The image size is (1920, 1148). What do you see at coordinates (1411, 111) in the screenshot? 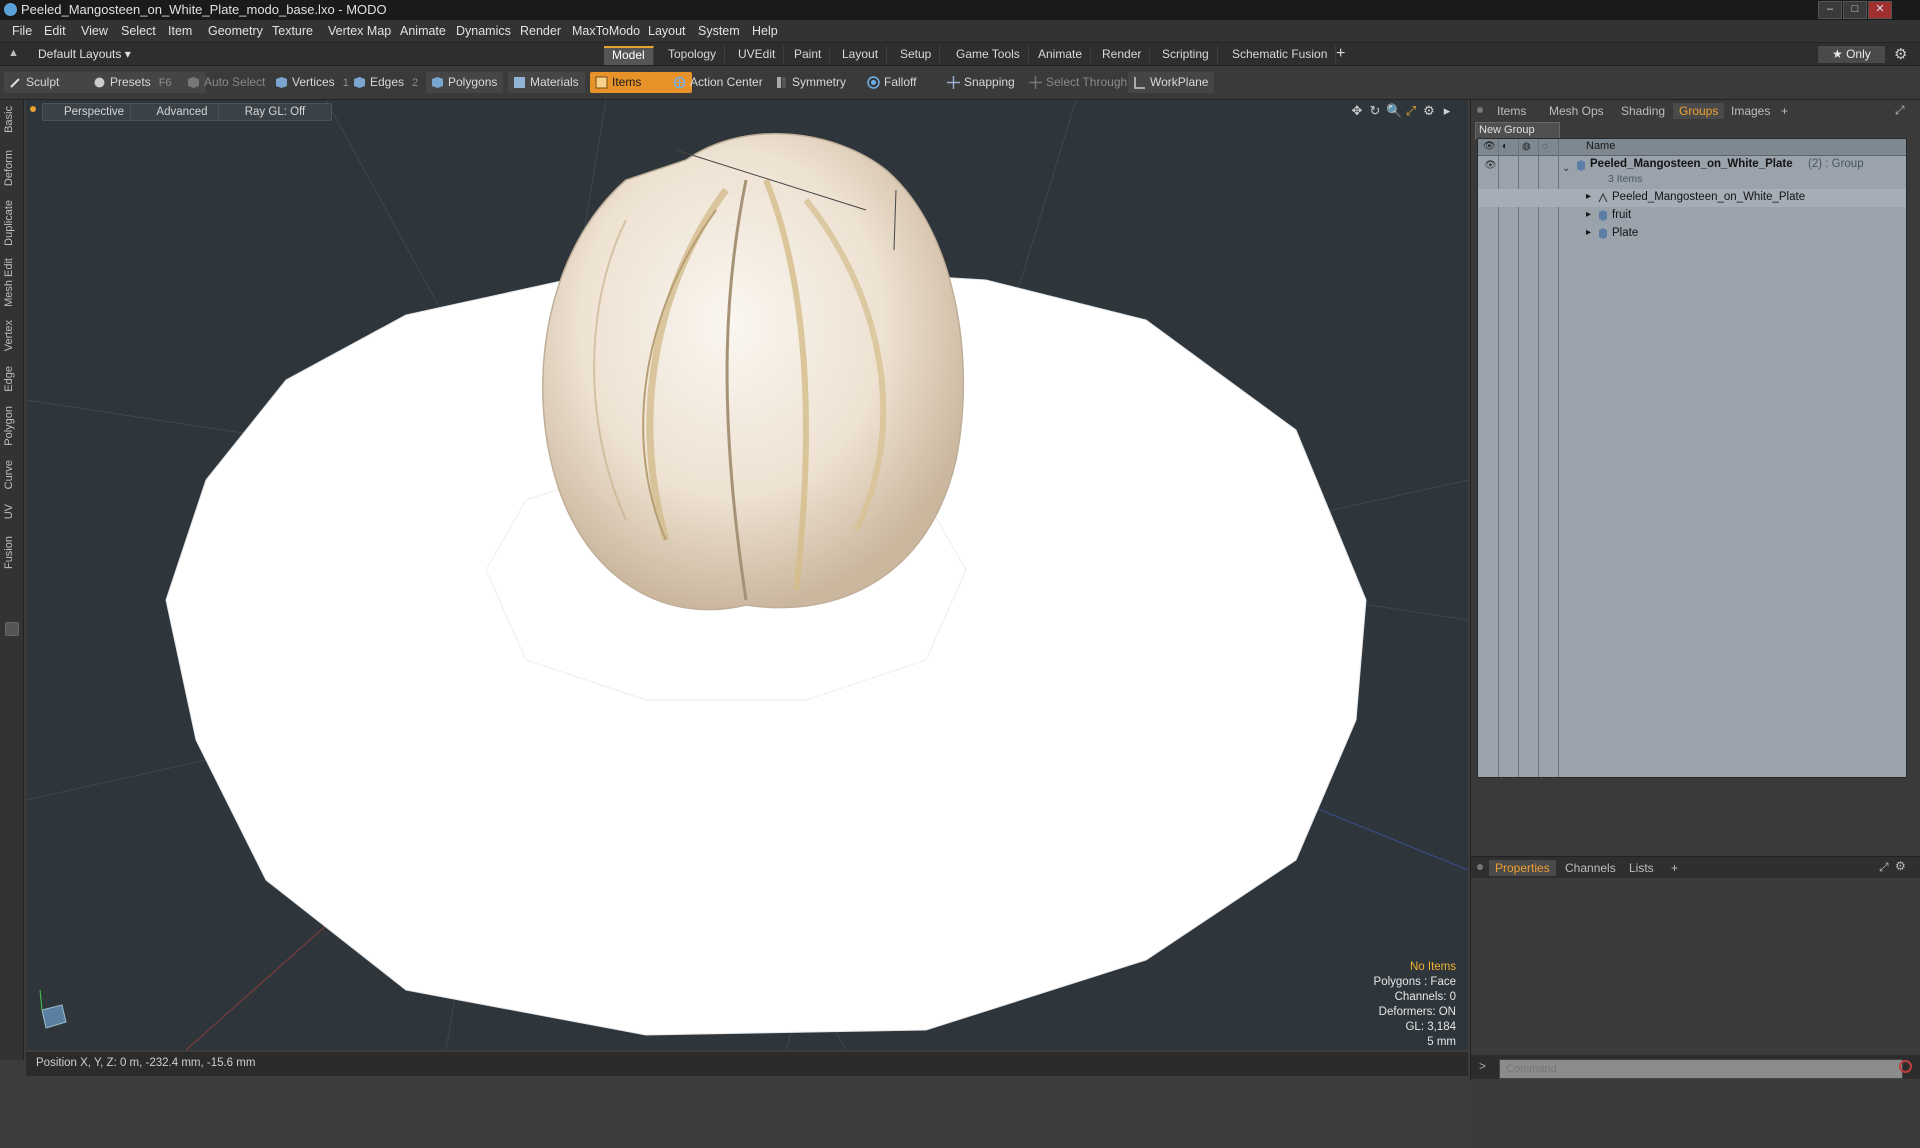
I see `fit-view-icon: ⤢` at bounding box center [1411, 111].